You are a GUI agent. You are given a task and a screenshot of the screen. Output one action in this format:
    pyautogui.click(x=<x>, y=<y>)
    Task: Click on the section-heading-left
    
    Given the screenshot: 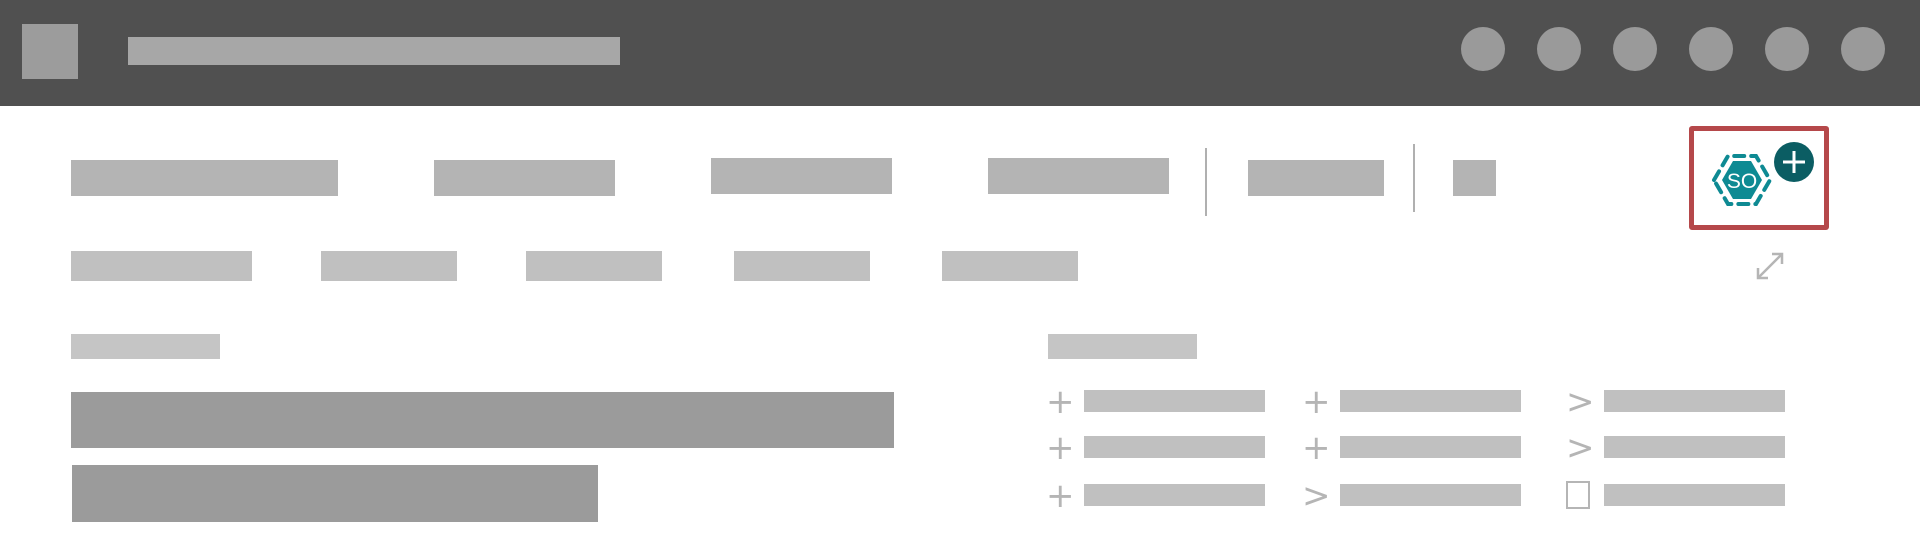 What is the action you would take?
    pyautogui.click(x=145, y=346)
    